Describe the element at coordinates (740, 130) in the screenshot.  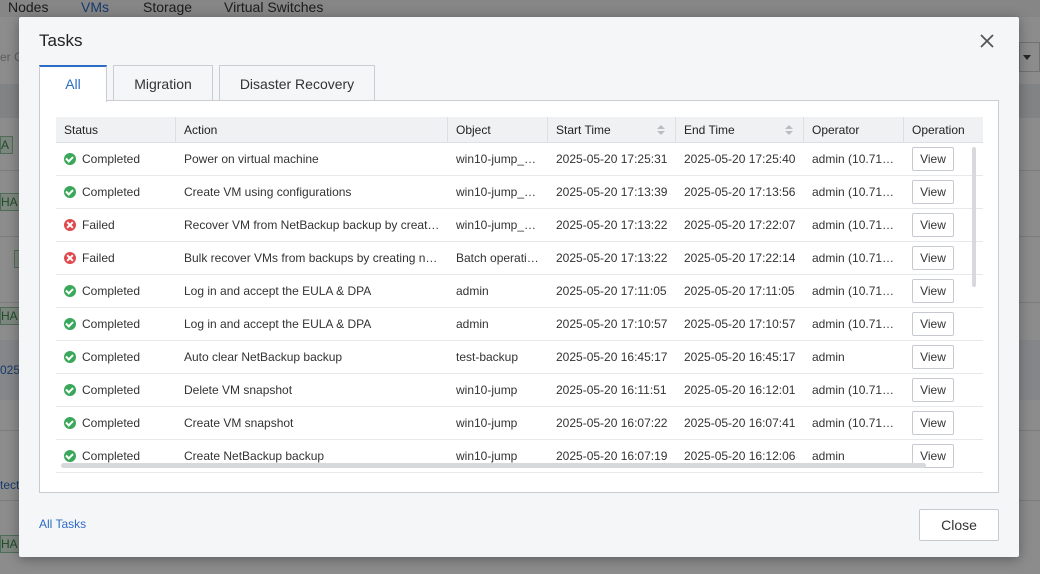
I see `col-end-time: End Time` at that location.